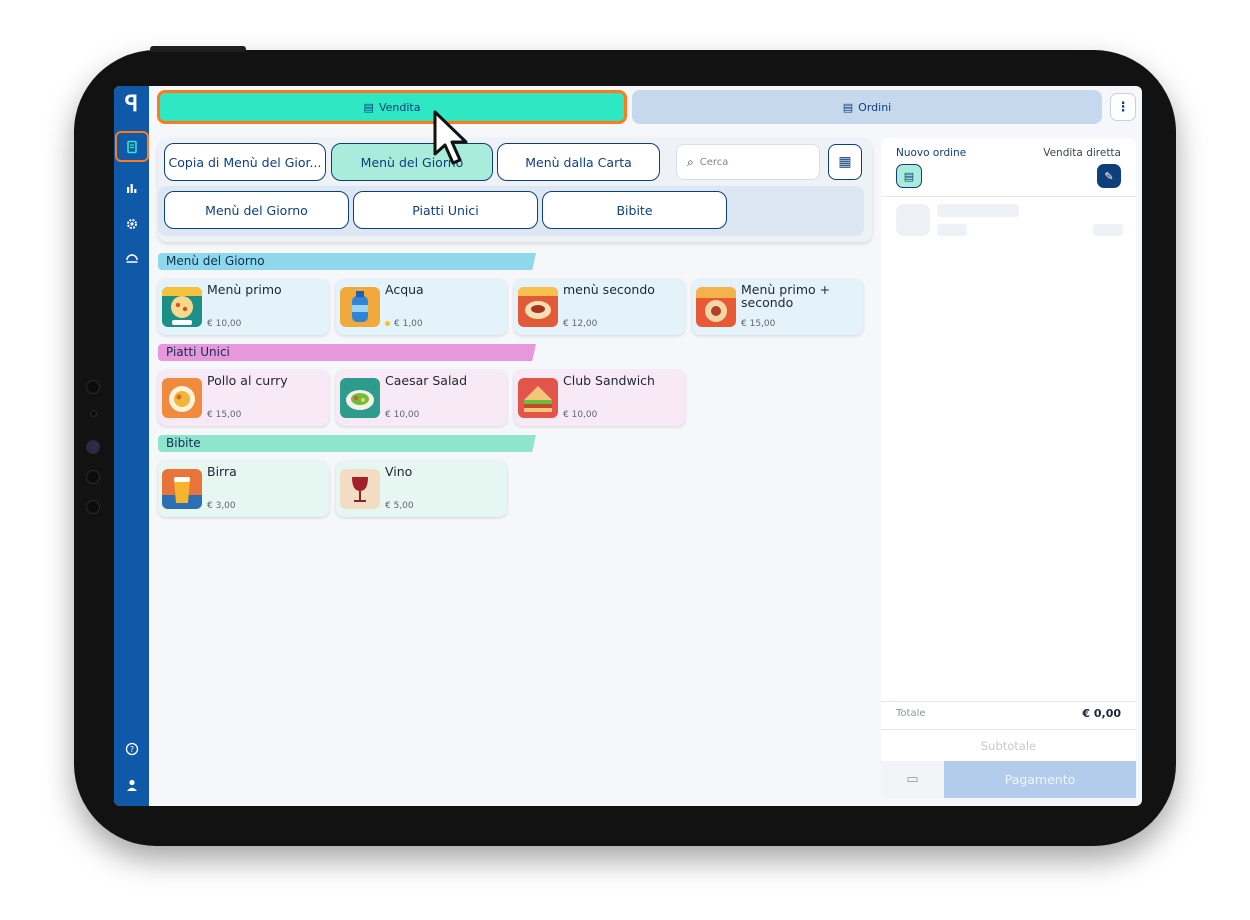 The image size is (1250, 920). I want to click on product-price: € 1,00, so click(404, 324).